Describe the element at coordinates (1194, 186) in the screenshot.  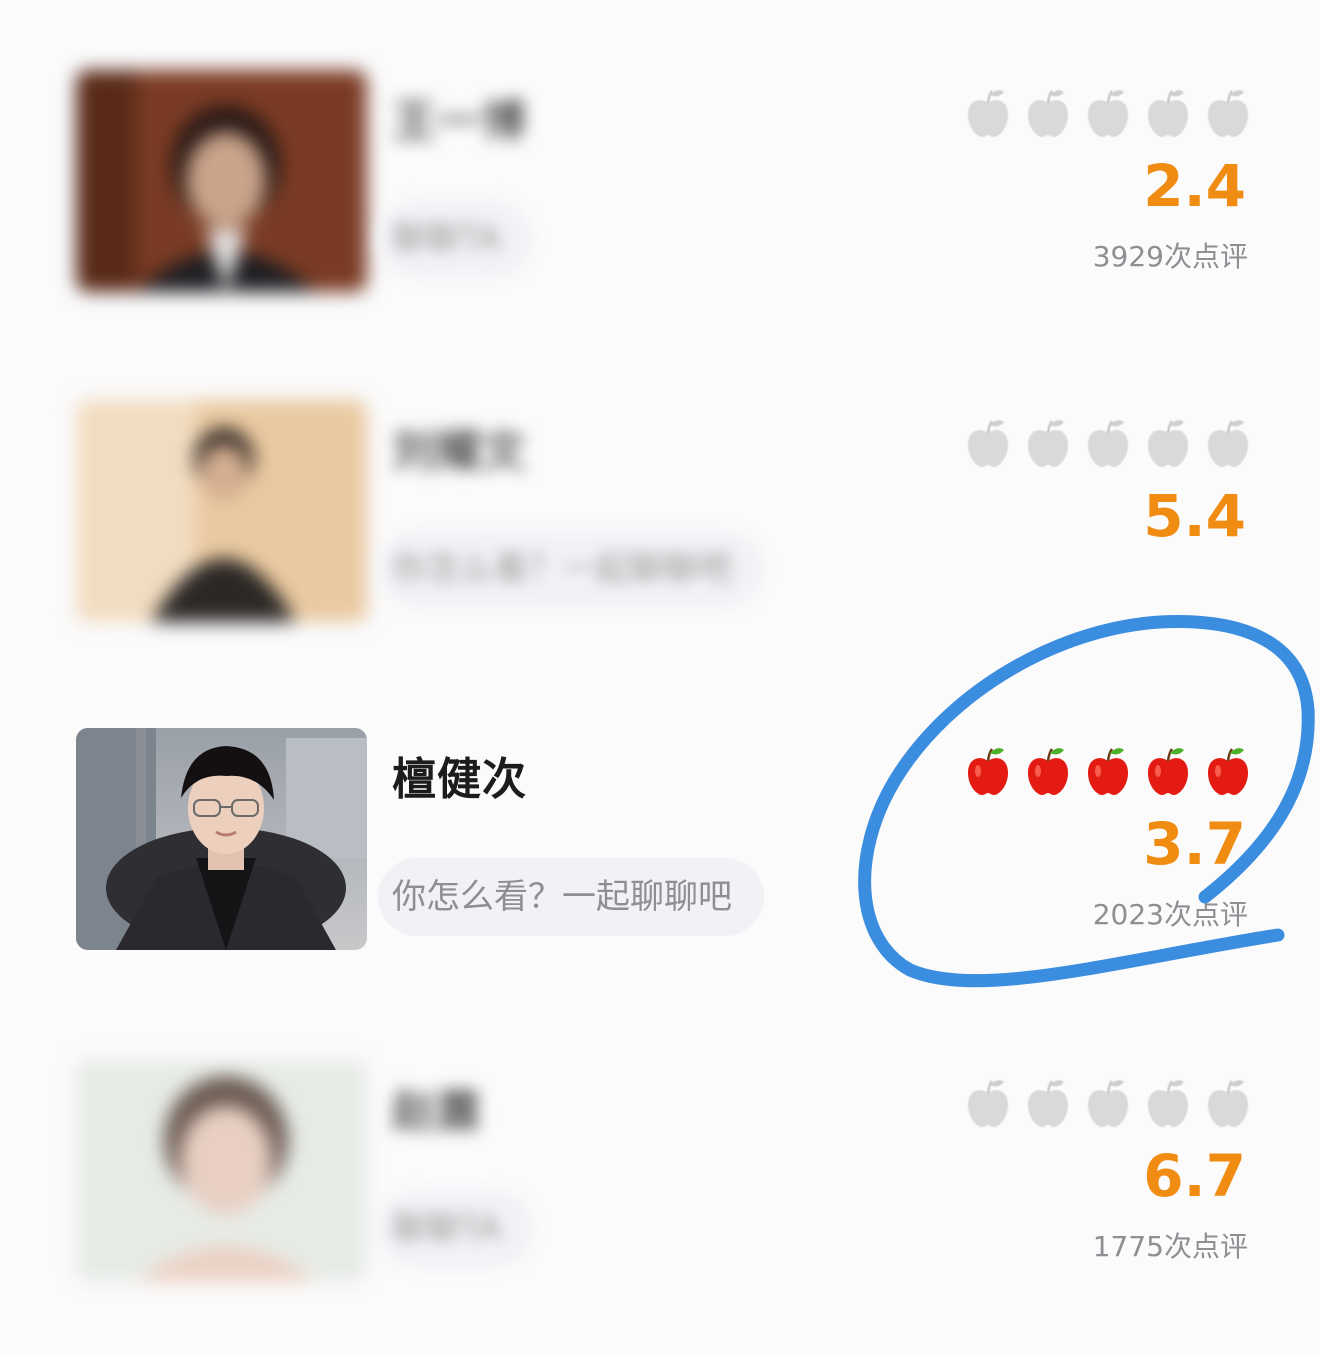
I see `rating-score: 2.4` at that location.